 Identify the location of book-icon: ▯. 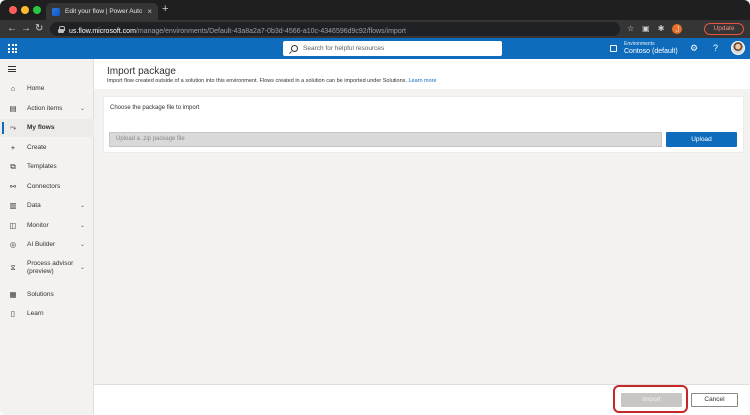
(13, 313).